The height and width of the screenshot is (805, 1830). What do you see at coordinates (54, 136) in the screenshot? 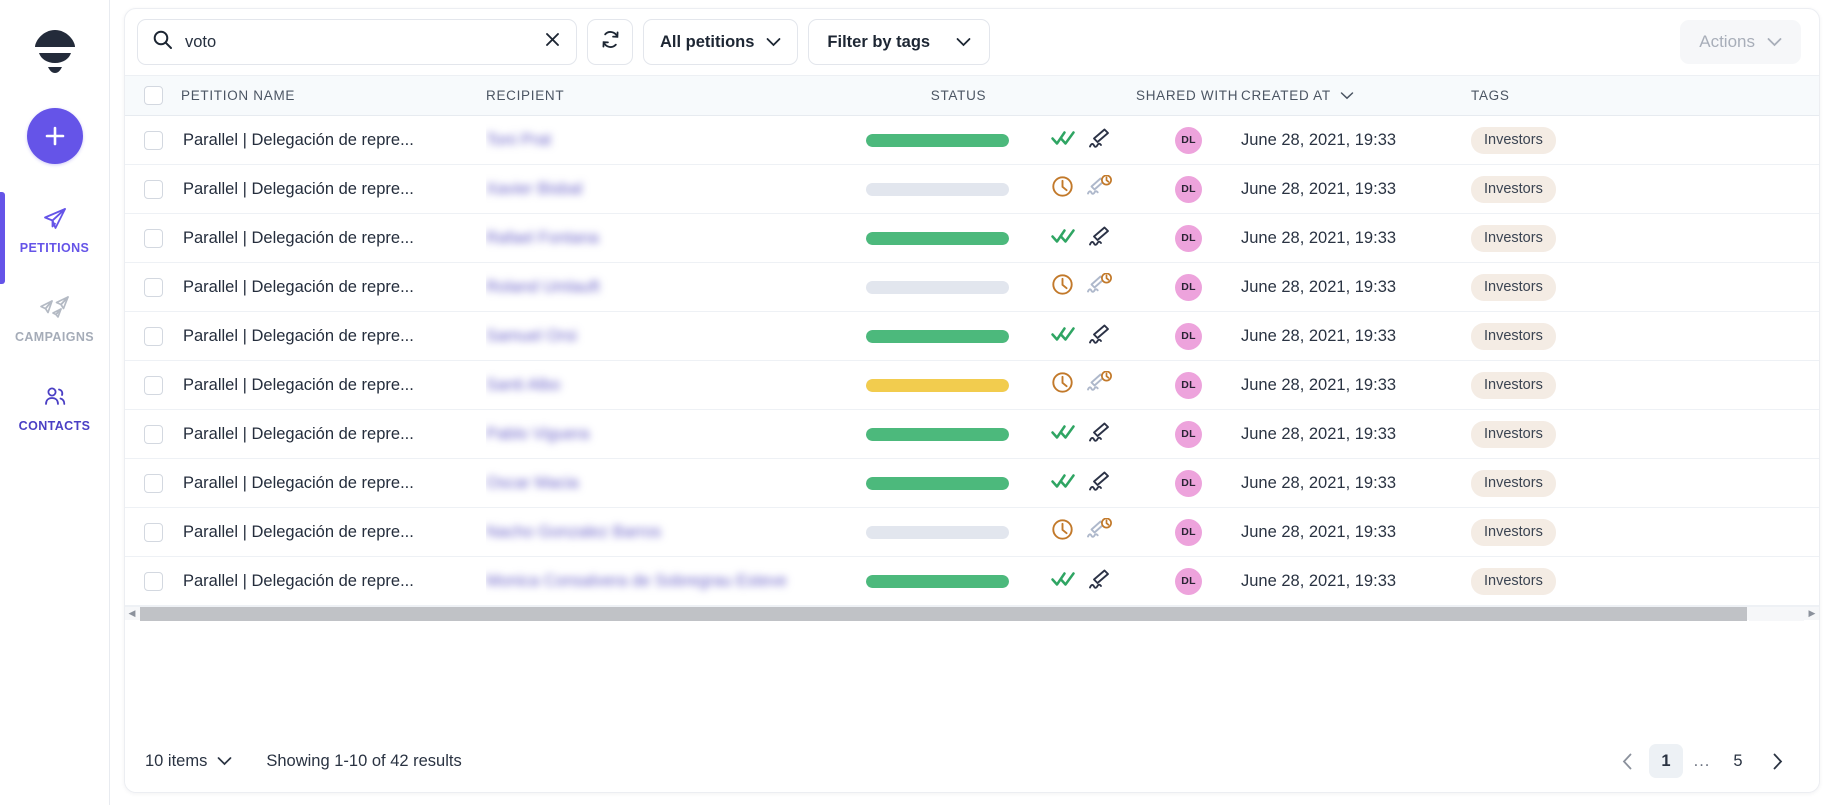
I see `add-button` at bounding box center [54, 136].